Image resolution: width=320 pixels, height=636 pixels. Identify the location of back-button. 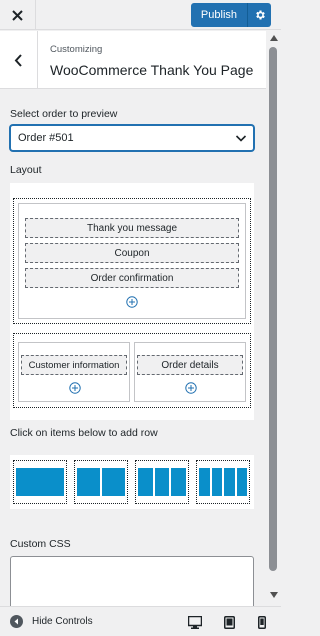
(19, 60).